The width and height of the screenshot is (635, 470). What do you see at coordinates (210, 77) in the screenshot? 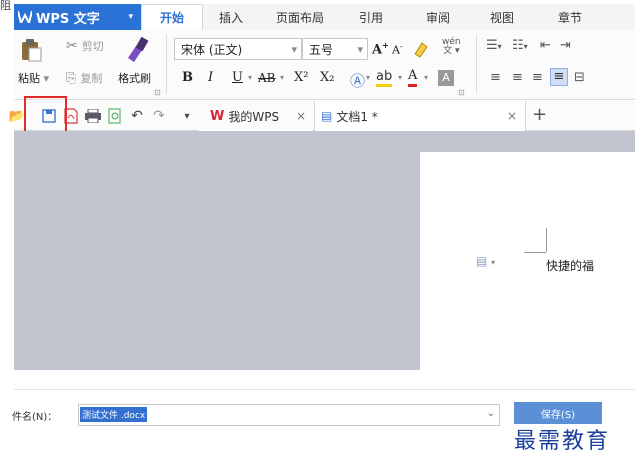
I see `italic-button: I` at bounding box center [210, 77].